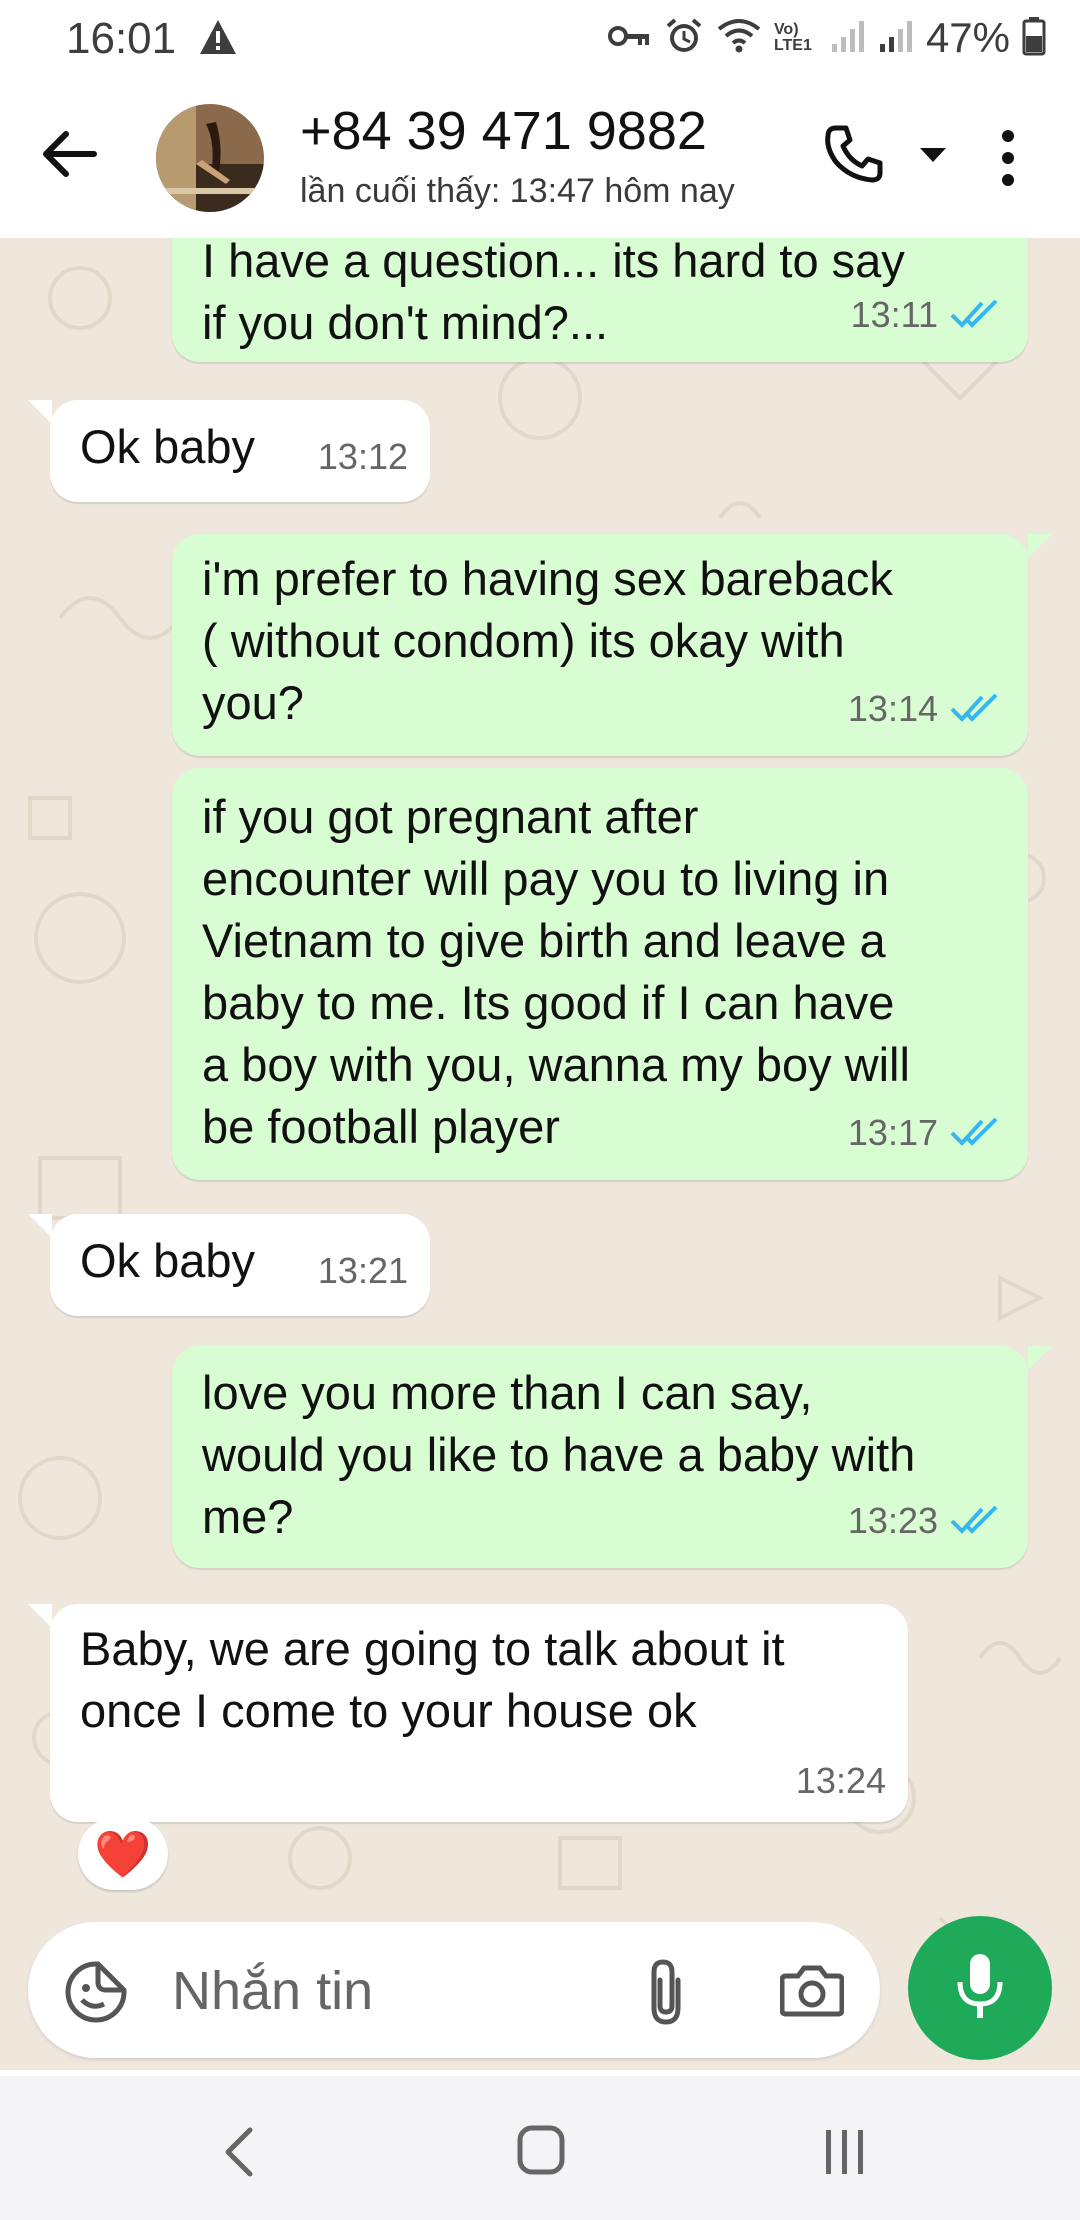  I want to click on alert-icon, so click(218, 39).